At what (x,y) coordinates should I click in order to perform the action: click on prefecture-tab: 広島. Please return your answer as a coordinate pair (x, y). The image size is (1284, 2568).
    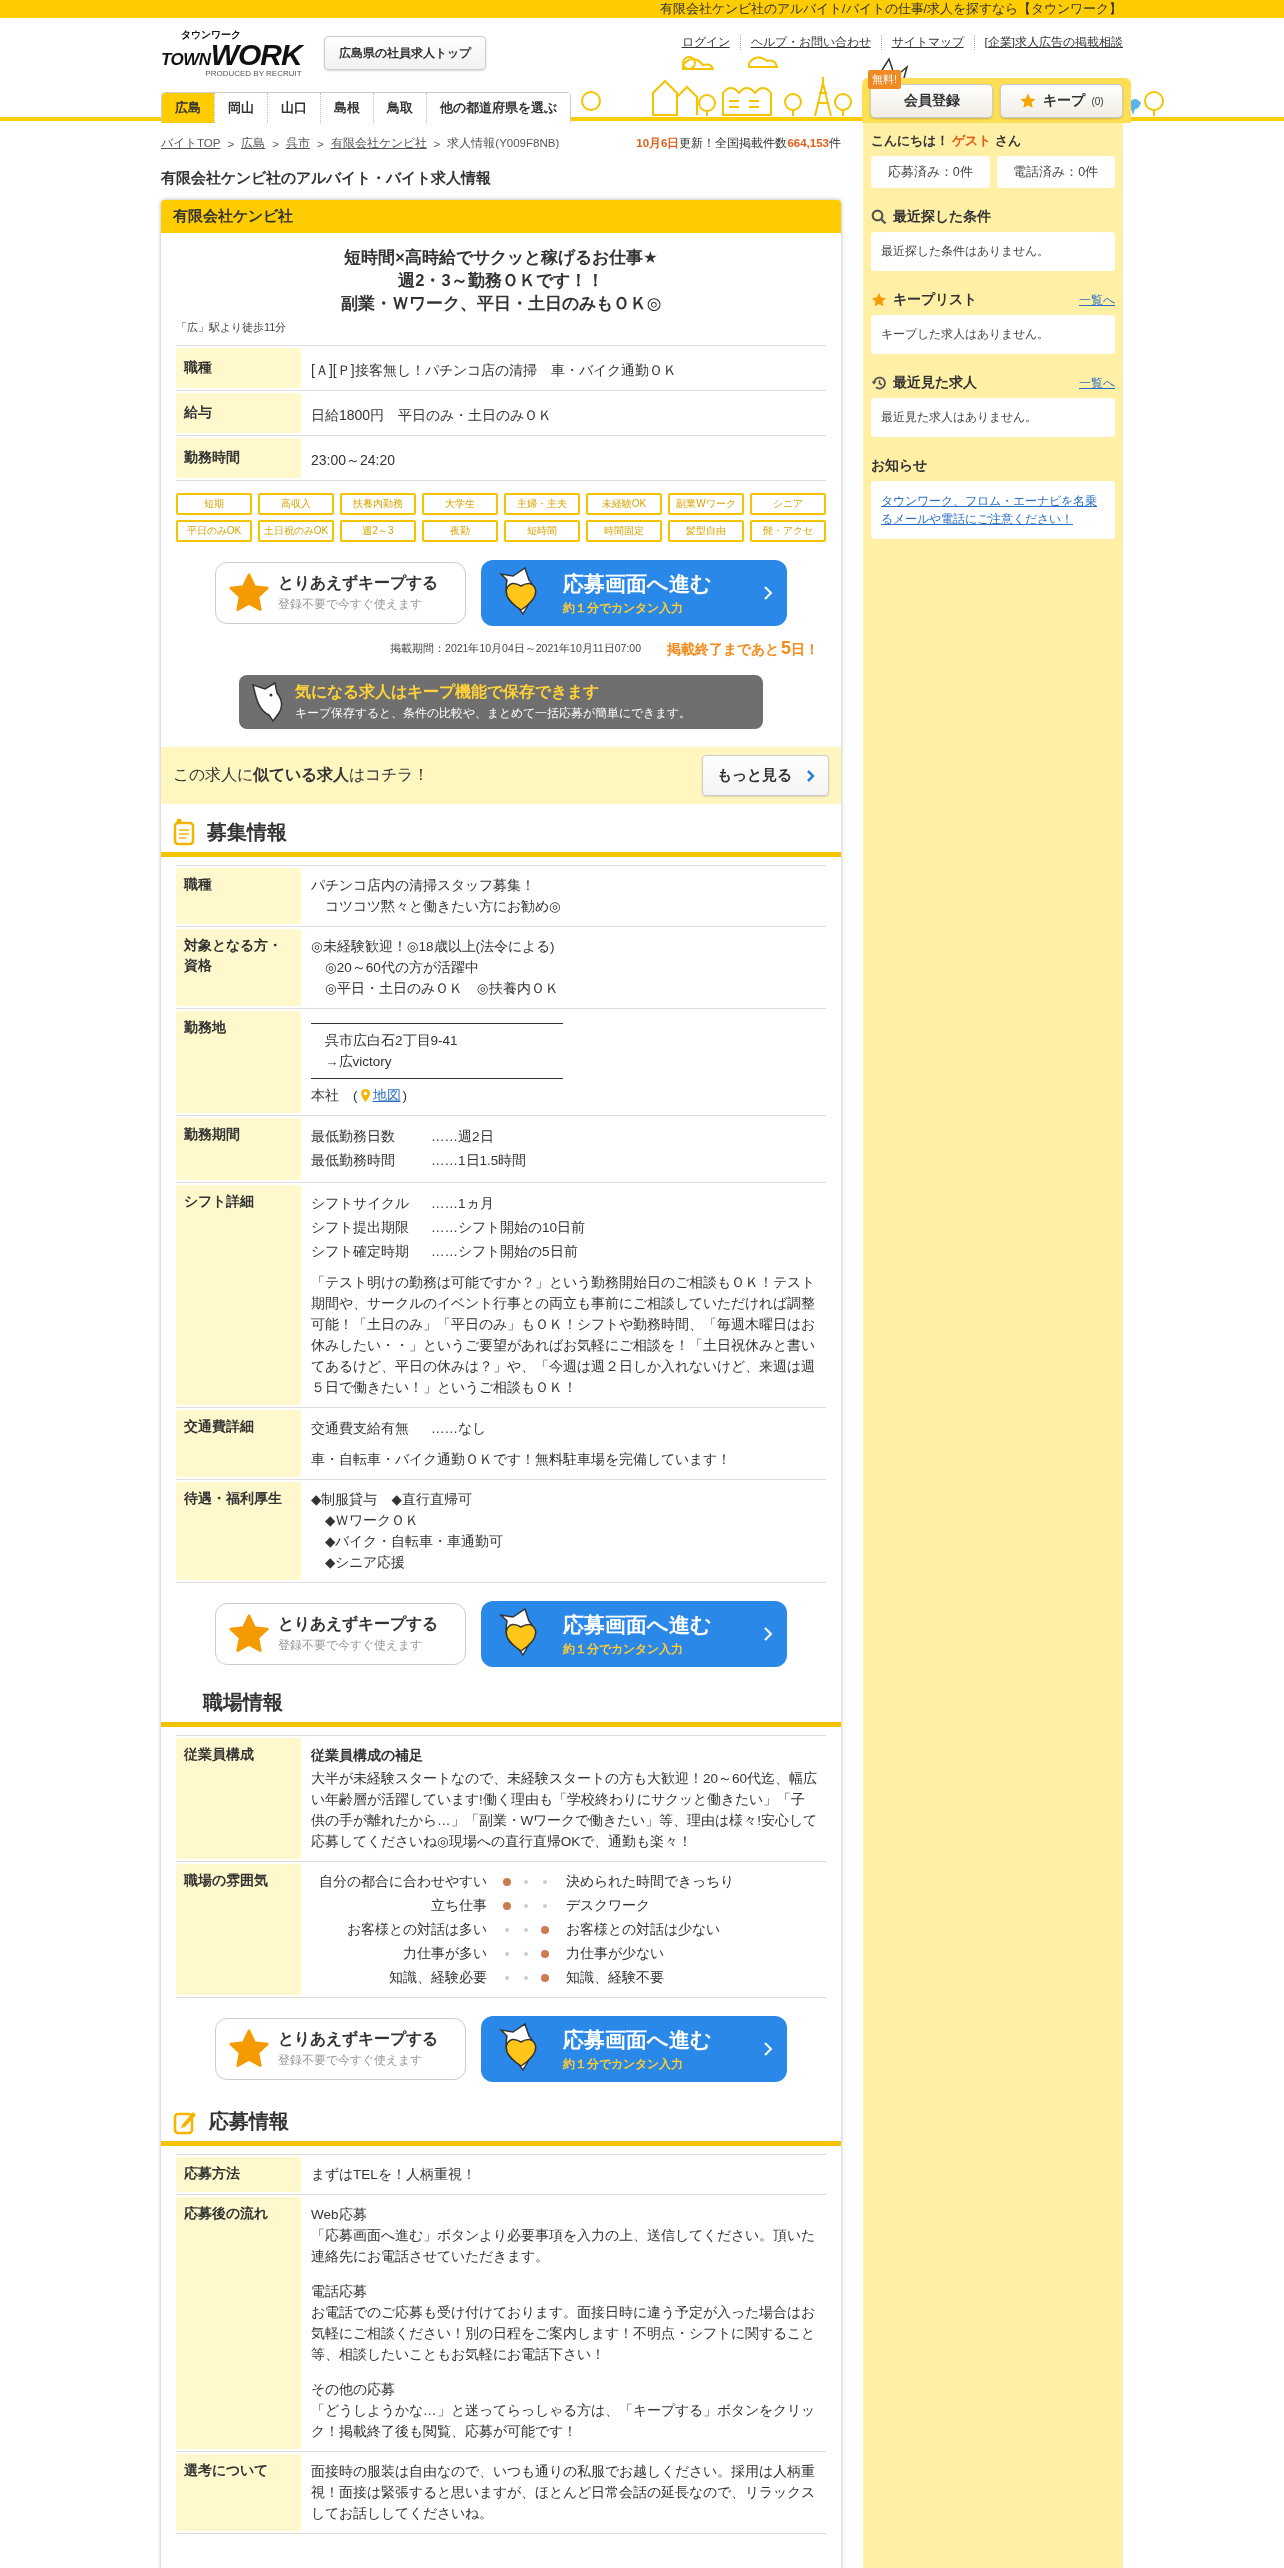
    Looking at the image, I should click on (188, 108).